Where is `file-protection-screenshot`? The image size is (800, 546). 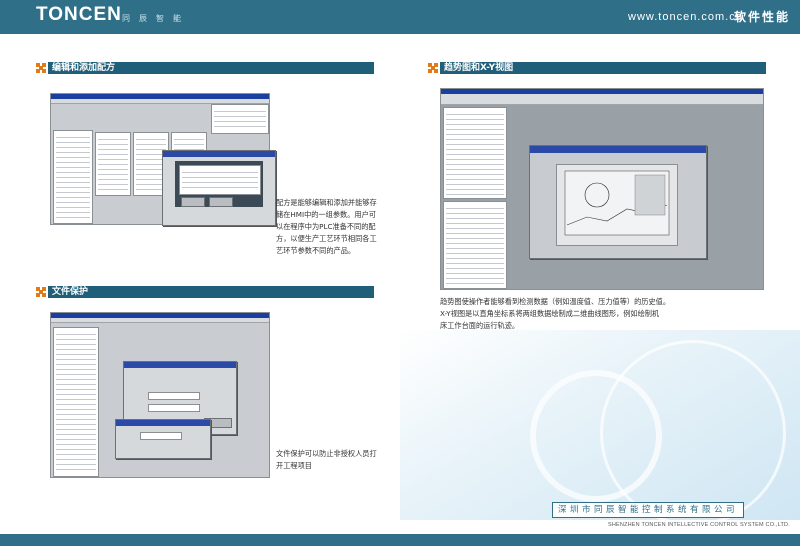 file-protection-screenshot is located at coordinates (160, 395).